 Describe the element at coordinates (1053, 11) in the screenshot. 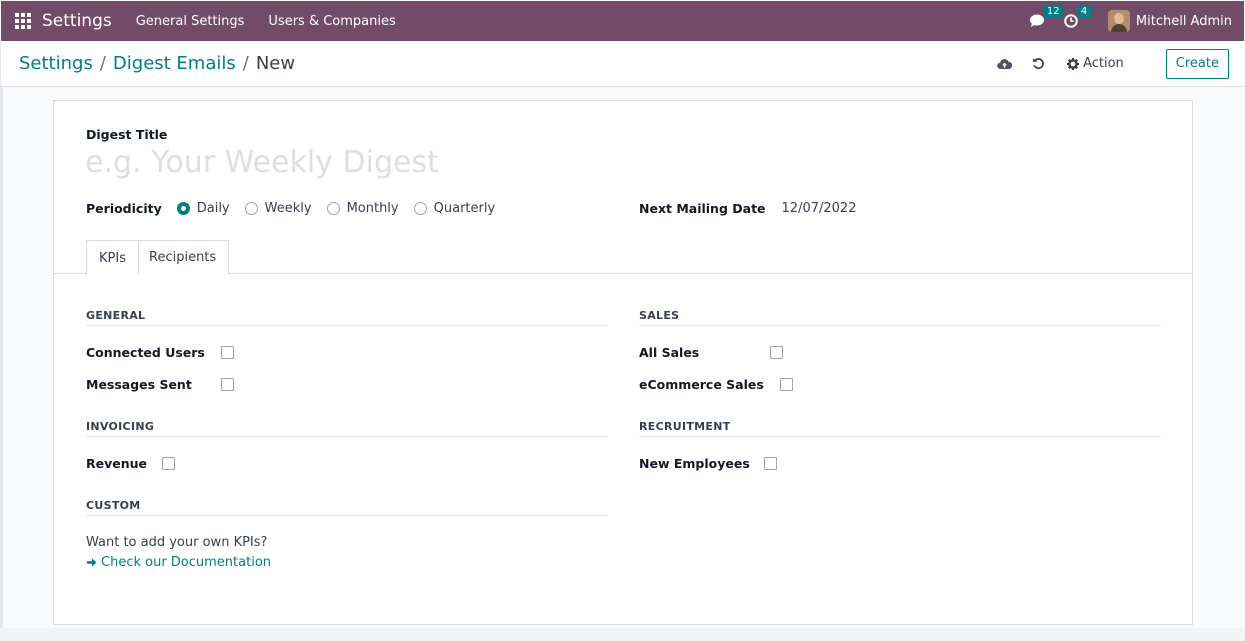

I see `messages-badge: 12` at that location.